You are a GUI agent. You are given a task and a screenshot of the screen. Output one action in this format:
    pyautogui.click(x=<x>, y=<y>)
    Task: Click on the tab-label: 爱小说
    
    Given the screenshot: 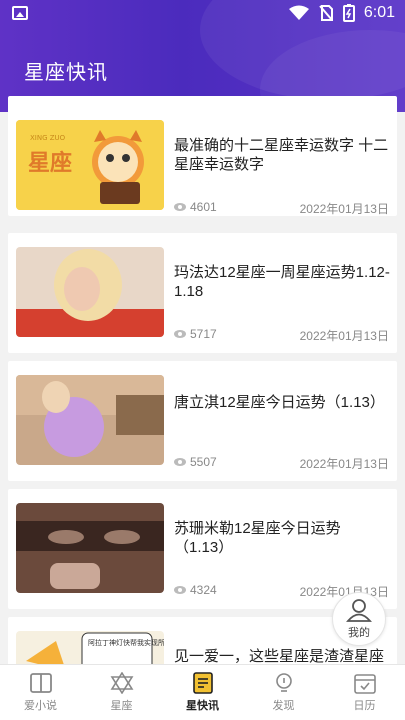 What is the action you would take?
    pyautogui.click(x=40, y=706)
    